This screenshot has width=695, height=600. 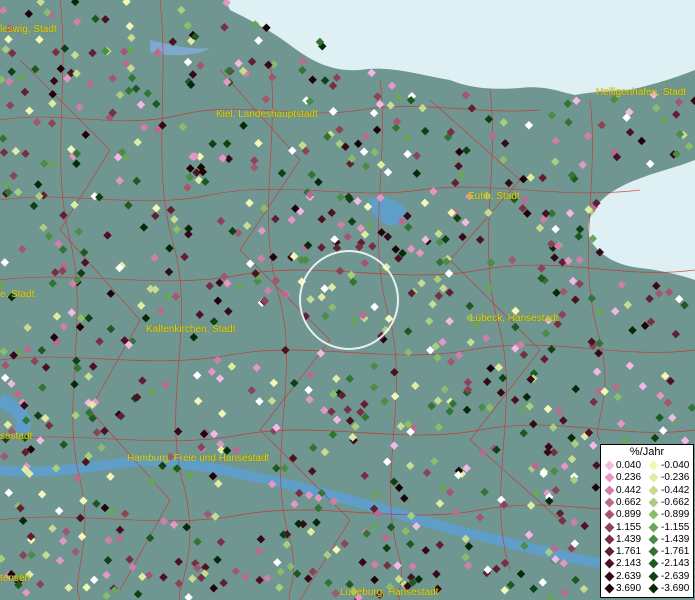 What do you see at coordinates (675, 478) in the screenshot?
I see `legend-value-negative: -0.236` at bounding box center [675, 478].